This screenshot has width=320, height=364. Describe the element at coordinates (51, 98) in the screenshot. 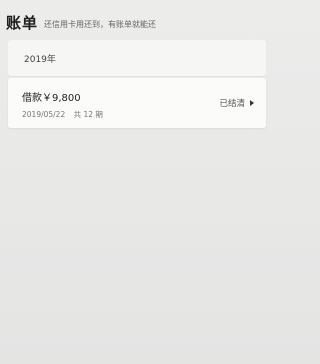

I see `loan-amount: 借款￥9,800` at that location.